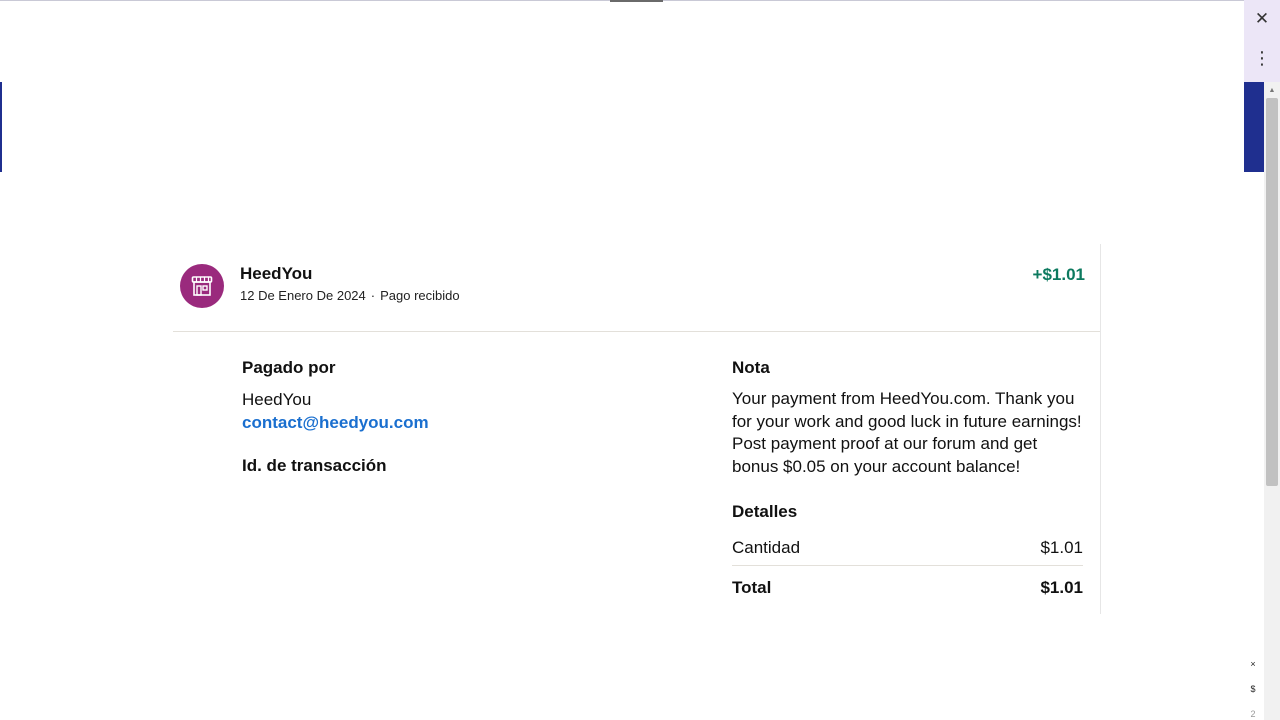  What do you see at coordinates (276, 273) in the screenshot?
I see `merchant-name: HeedYou` at bounding box center [276, 273].